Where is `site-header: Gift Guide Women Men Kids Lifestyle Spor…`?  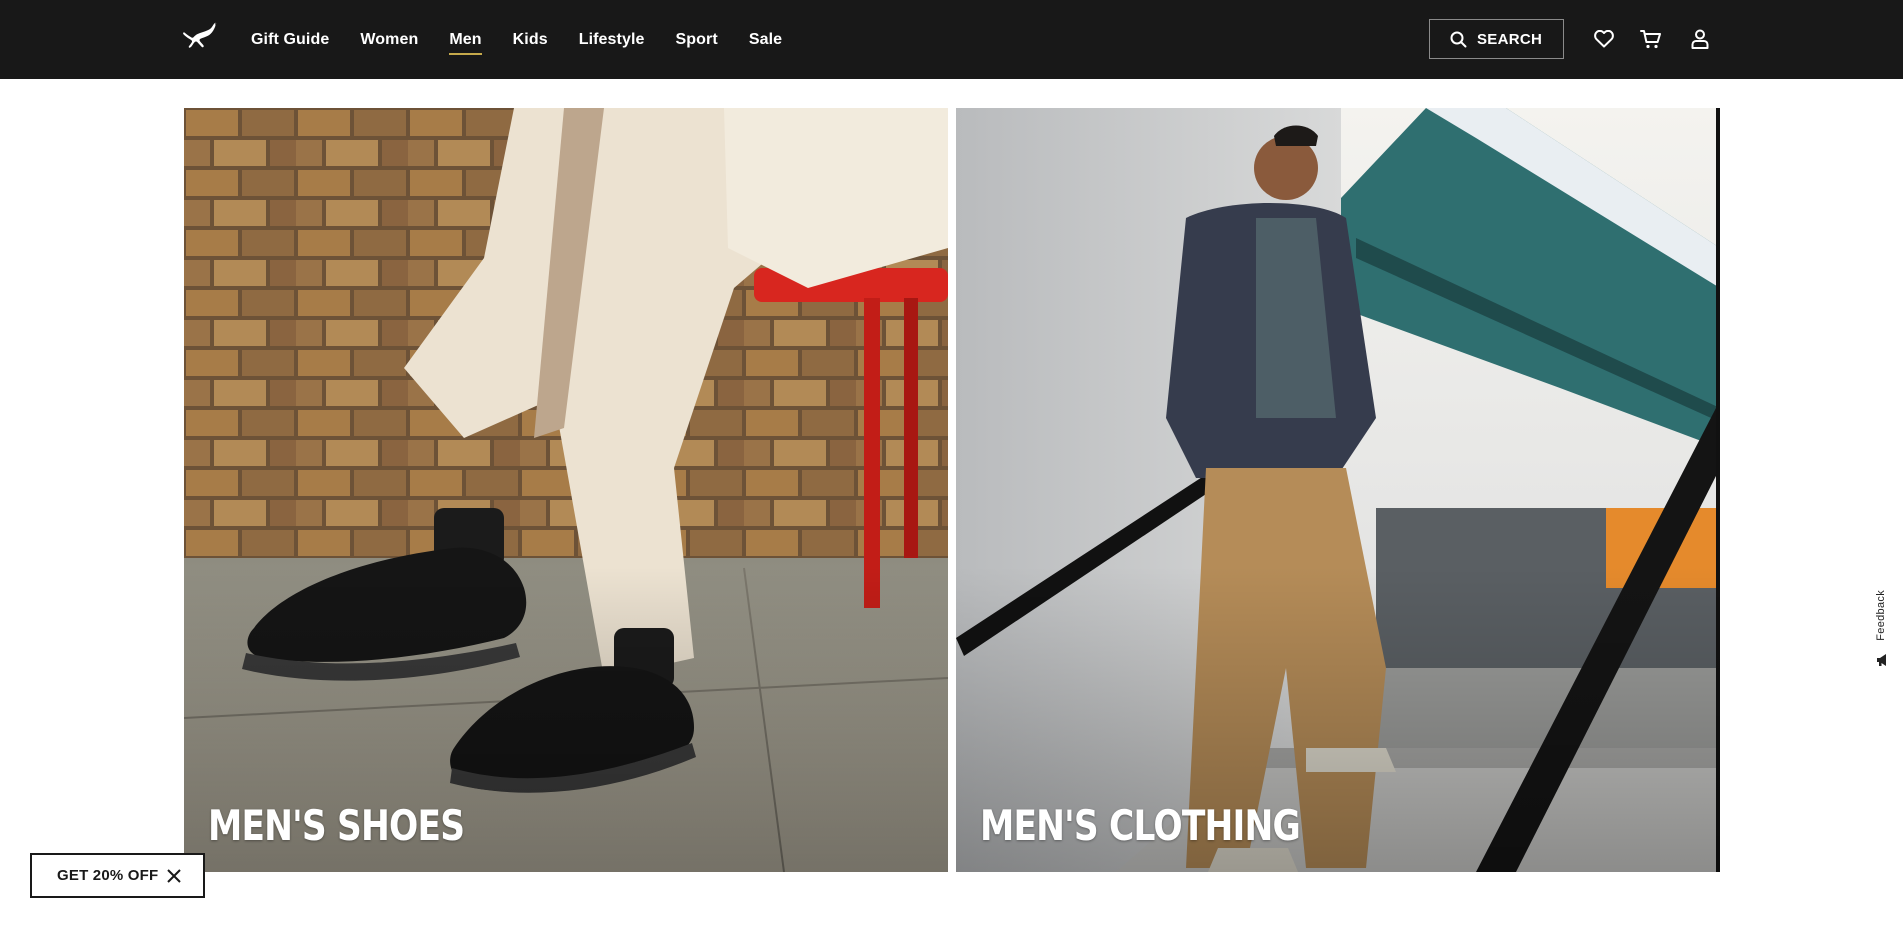
site-header: Gift Guide Women Men Kids Lifestyle Spor… is located at coordinates (951, 39).